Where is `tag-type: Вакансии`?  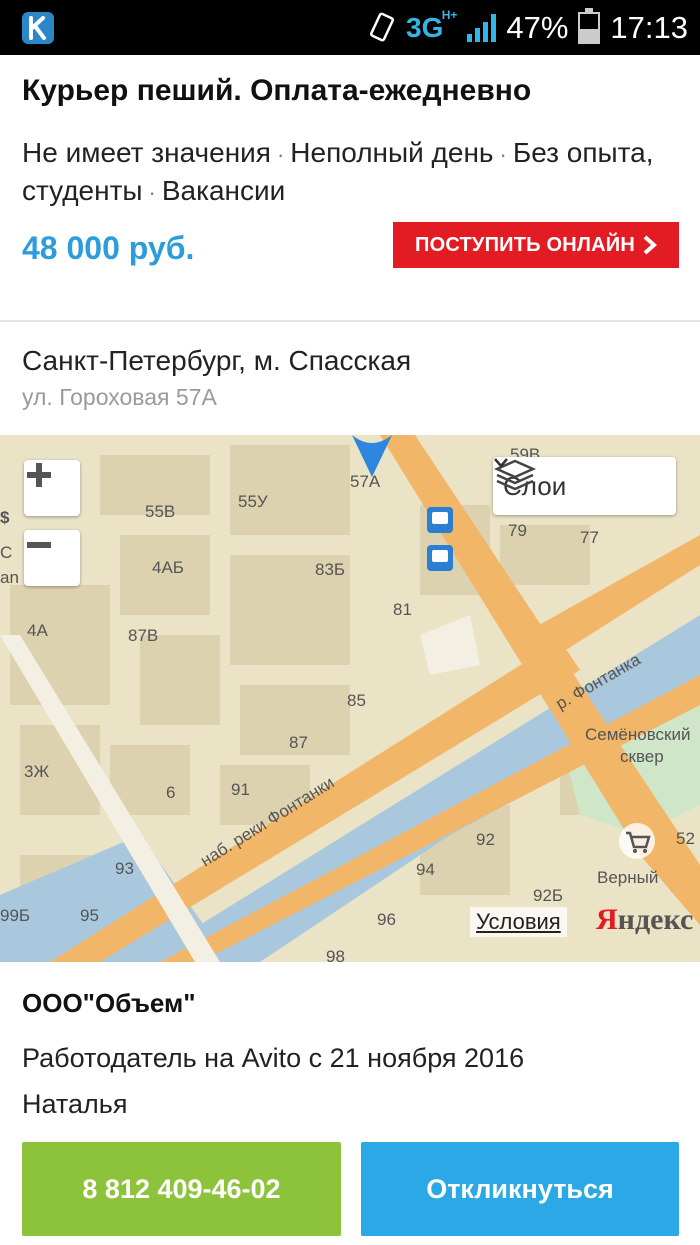
tag-type: Вакансии is located at coordinates (223, 190).